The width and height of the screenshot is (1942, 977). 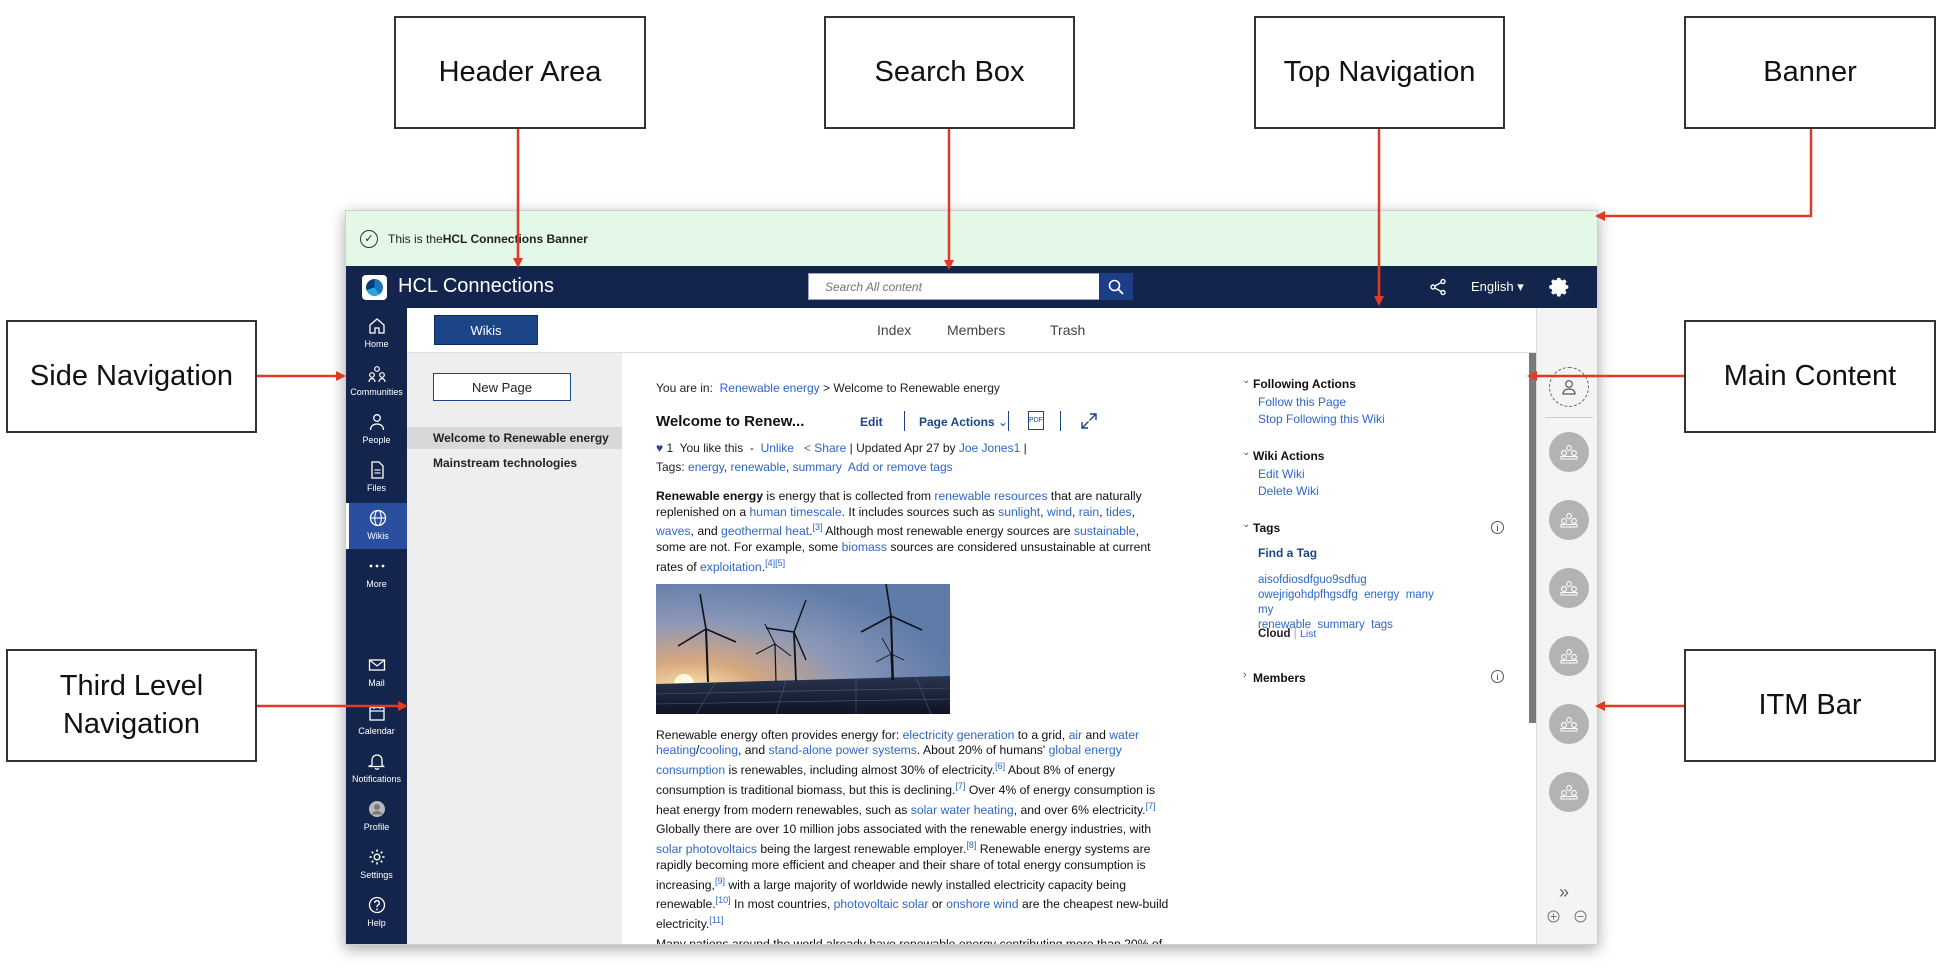 I want to click on app-name: HCL Connections, so click(x=476, y=286).